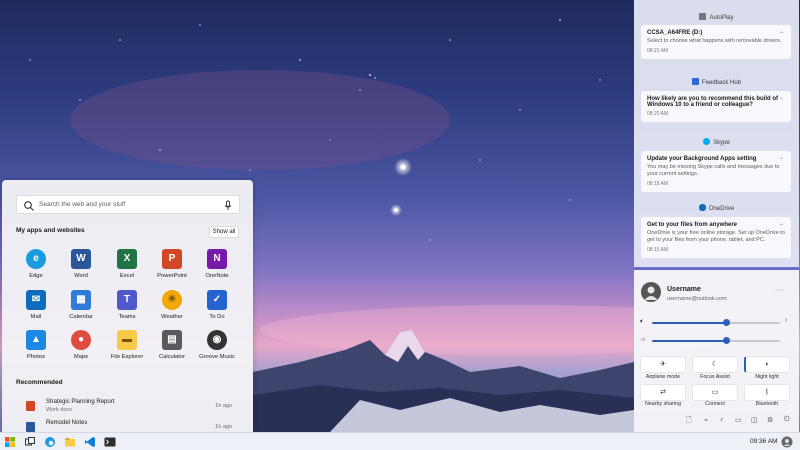 This screenshot has height=450, width=800. Describe the element at coordinates (127, 345) in the screenshot. I see `app-tile-file-explorer: ▬ File Explorer` at that location.